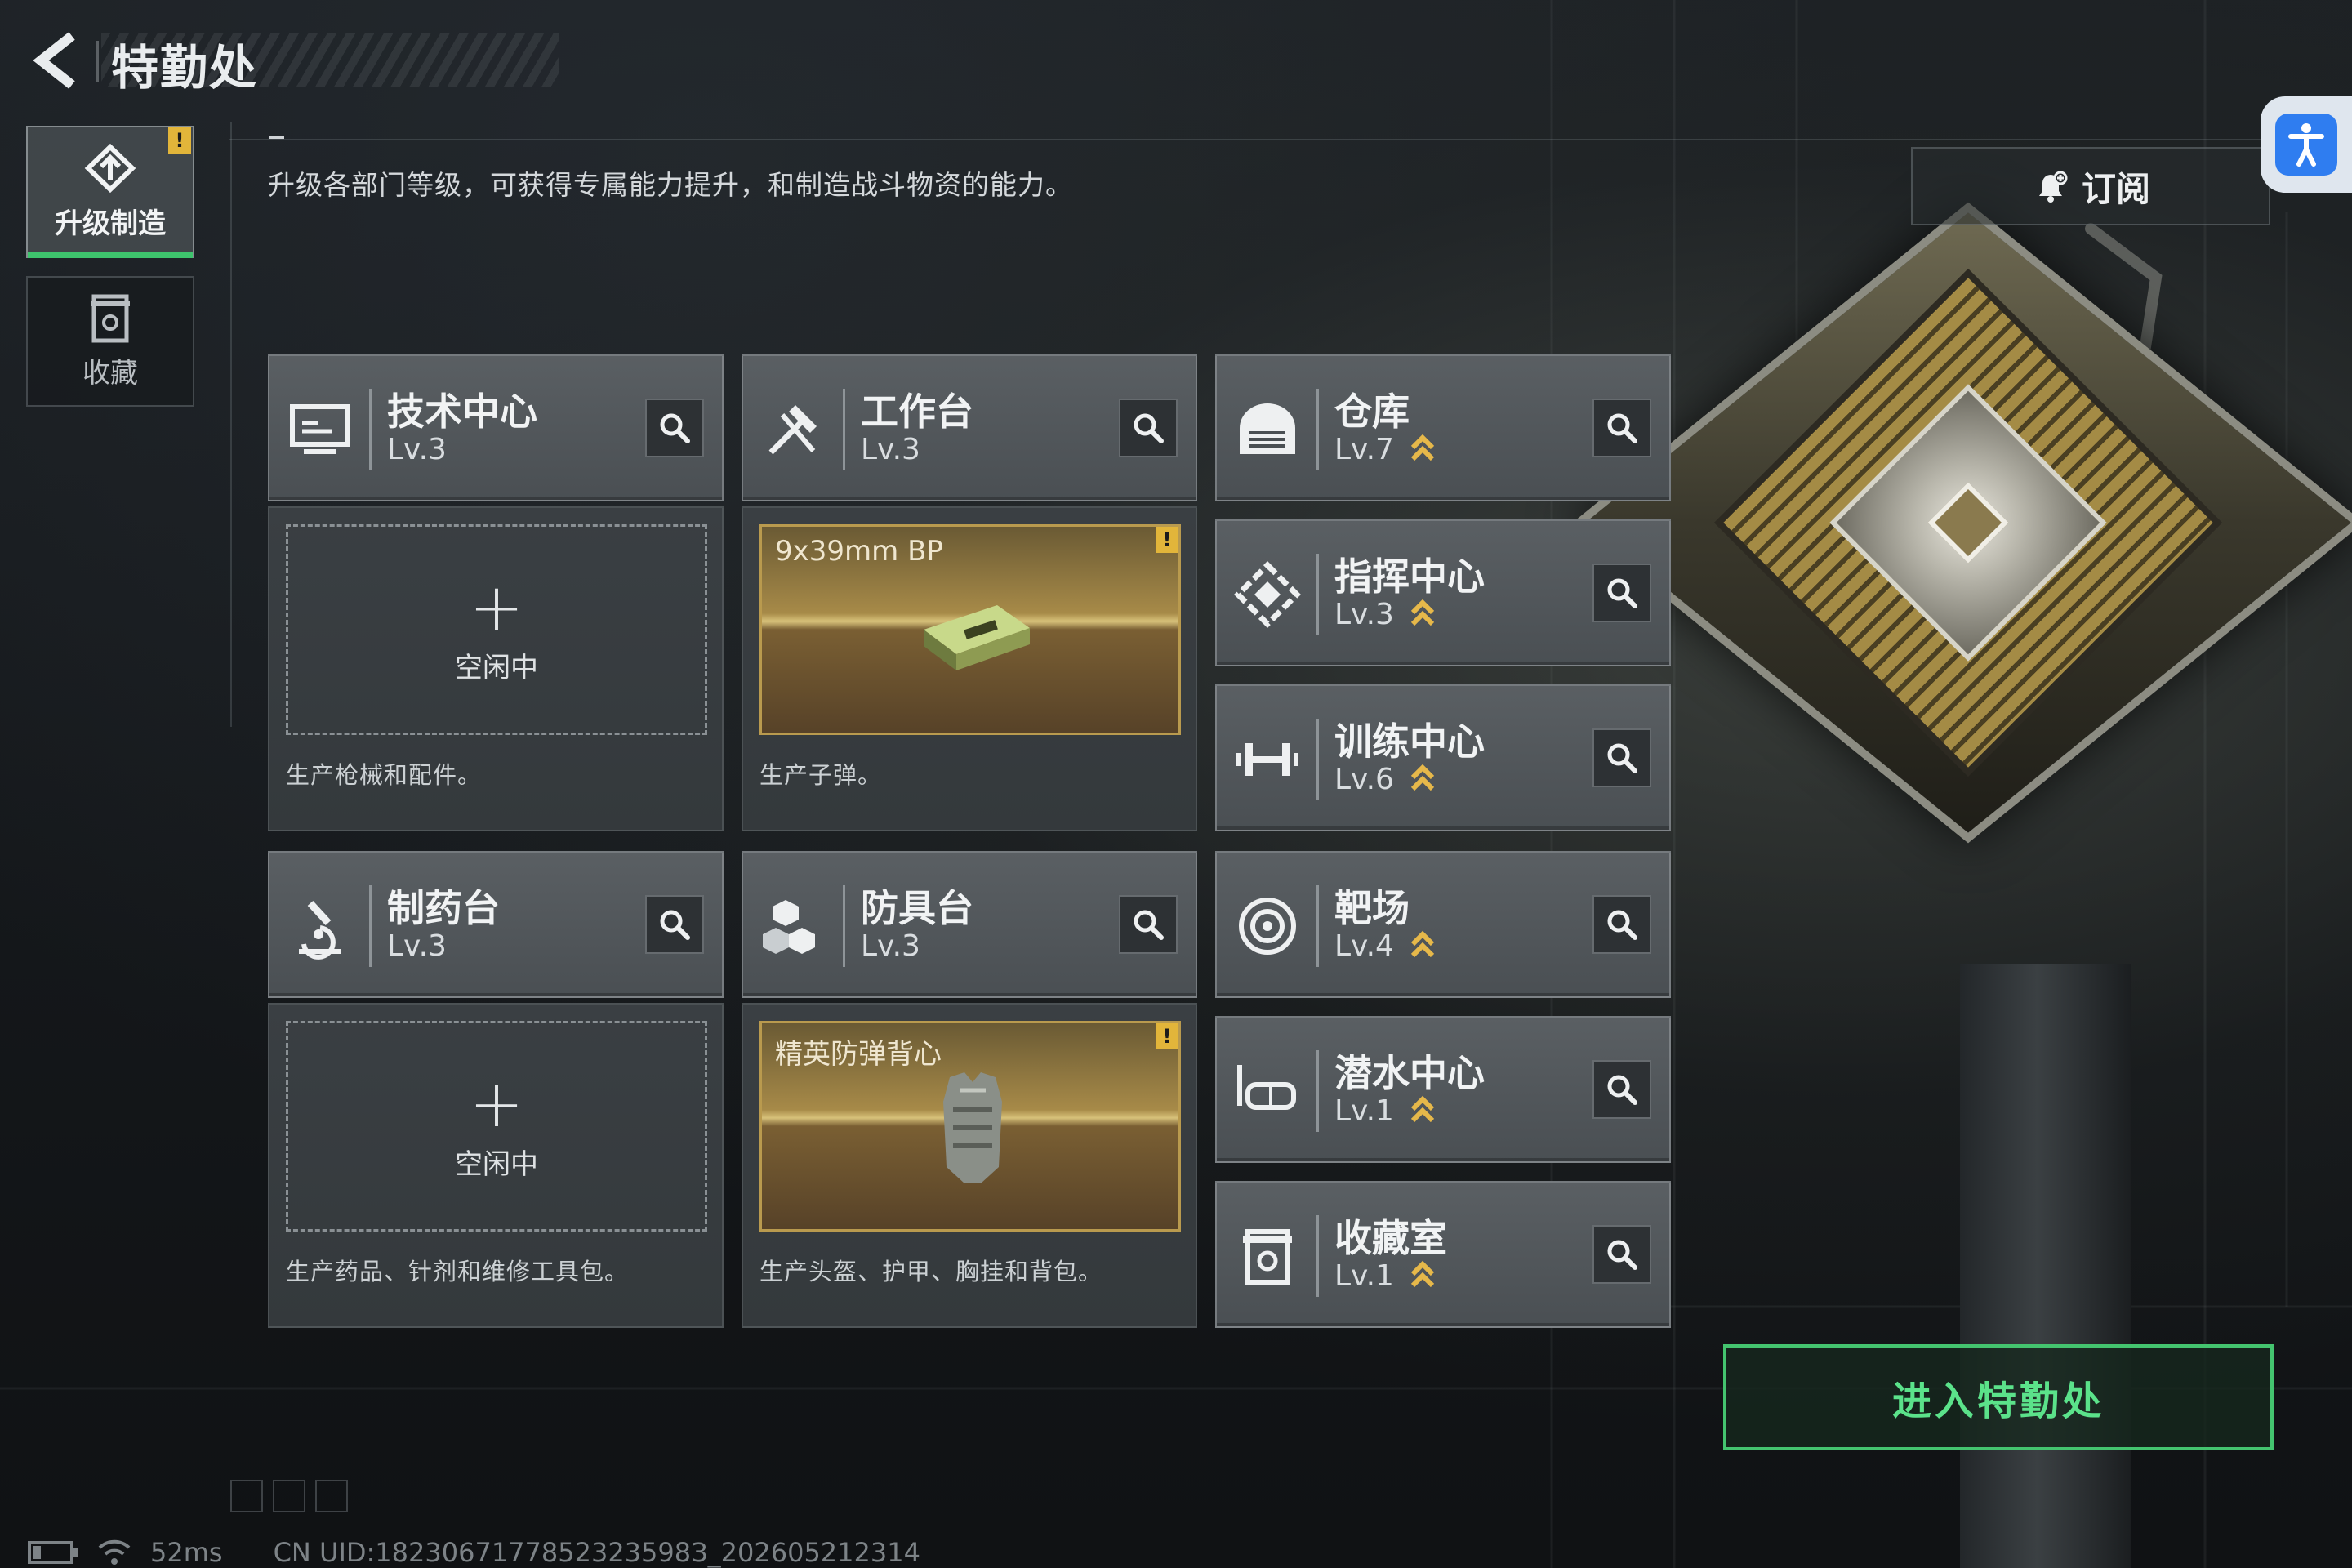 Image resolution: width=2352 pixels, height=1568 pixels. What do you see at coordinates (185, 68) in the screenshot?
I see `page-title: 特勤处` at bounding box center [185, 68].